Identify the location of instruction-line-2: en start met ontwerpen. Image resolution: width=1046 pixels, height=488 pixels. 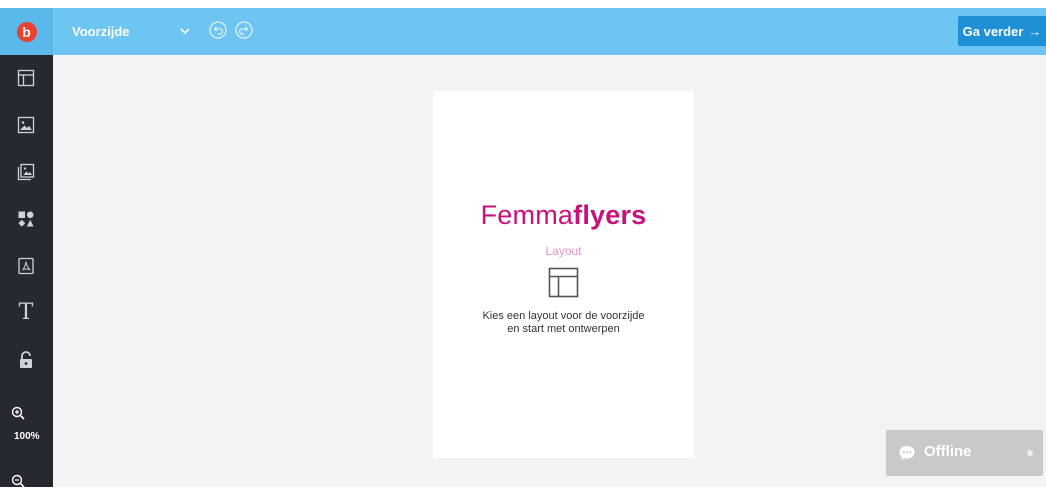
(563, 329).